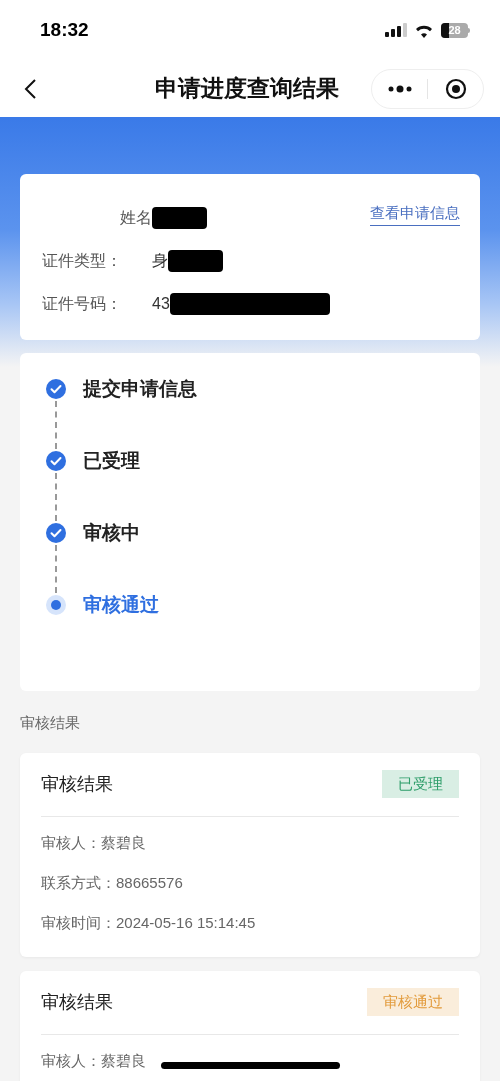 This screenshot has width=500, height=1081. Describe the element at coordinates (112, 882) in the screenshot. I see `result-detail: 联系方式：88665576` at that location.